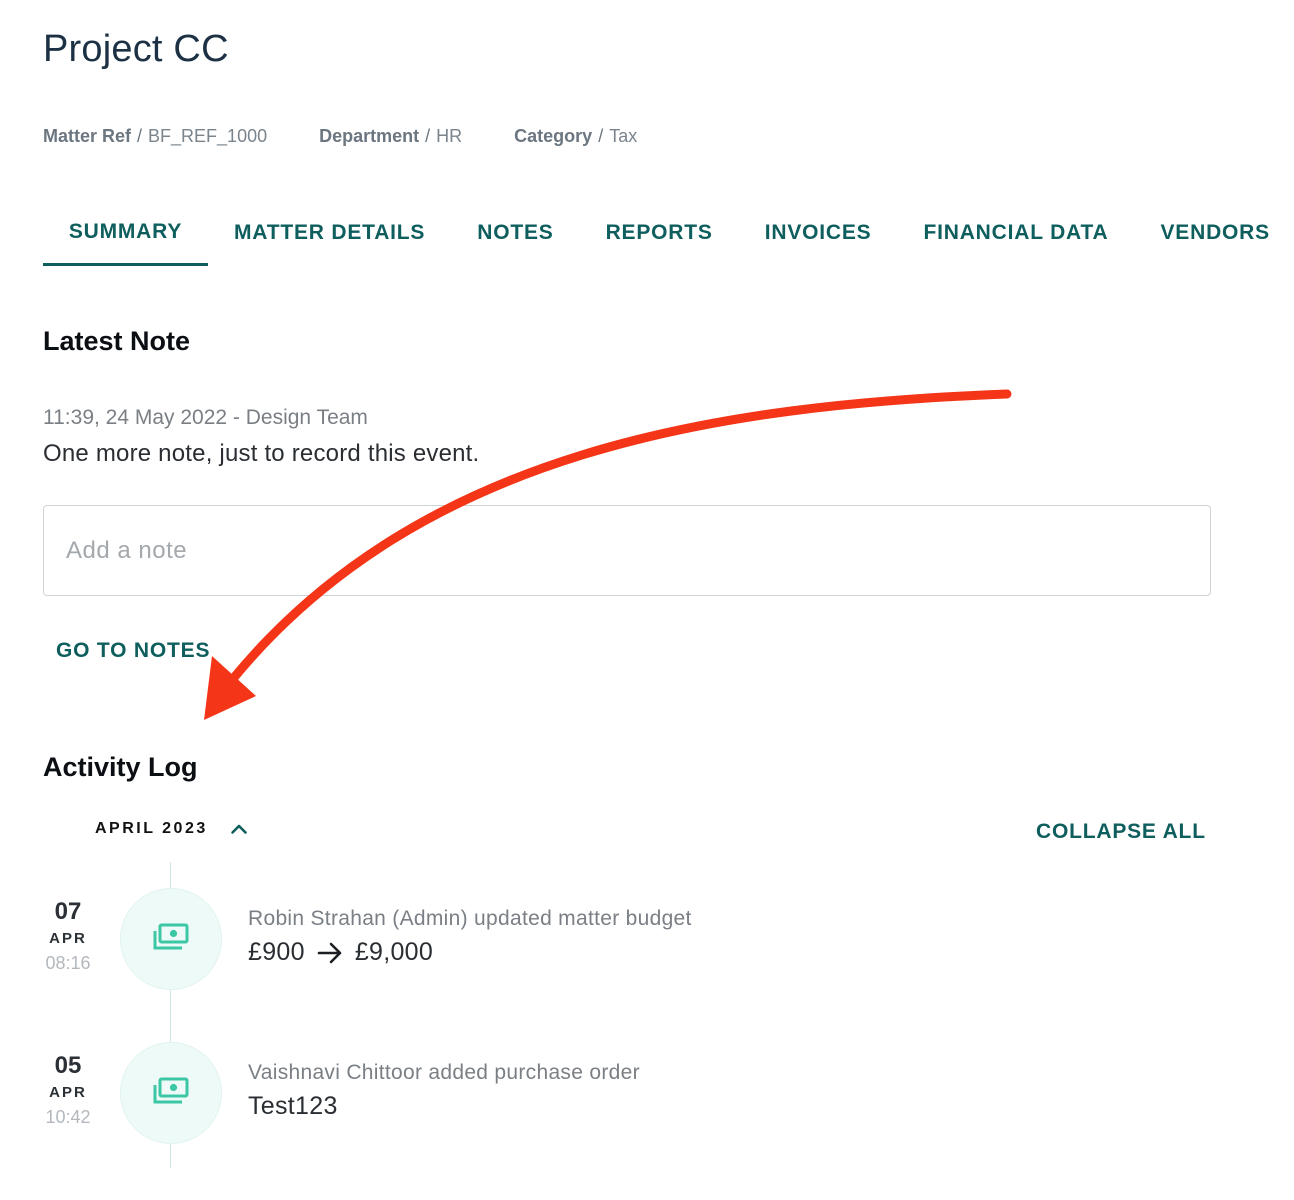 The width and height of the screenshot is (1294, 1200). Describe the element at coordinates (293, 1106) in the screenshot. I see `entry-value: Test123` at that location.